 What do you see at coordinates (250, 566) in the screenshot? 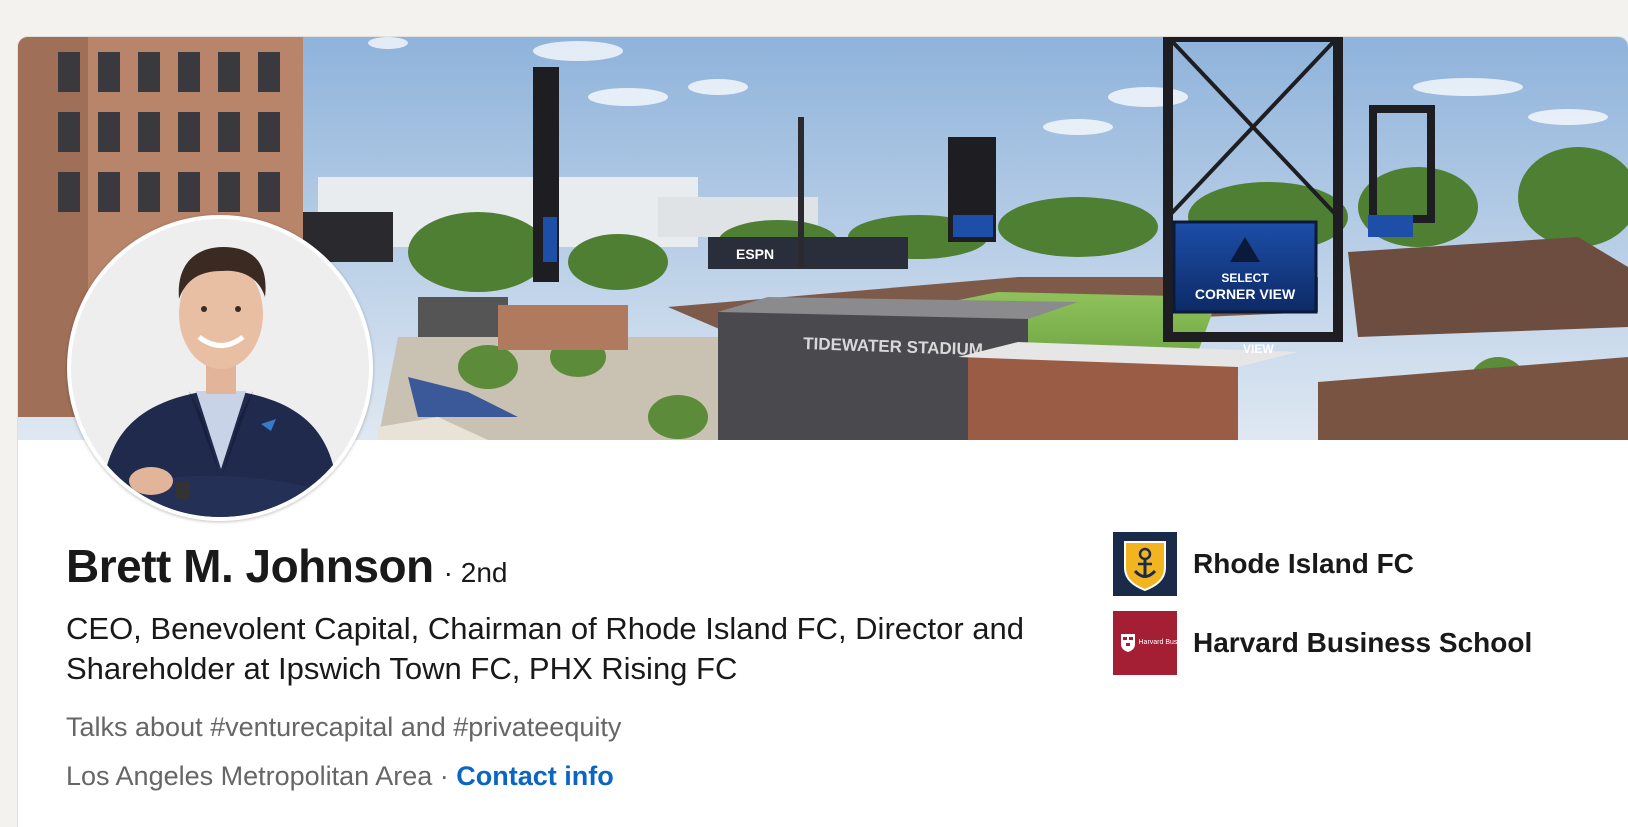
I see `profile-name: Brett M. Johnson` at bounding box center [250, 566].